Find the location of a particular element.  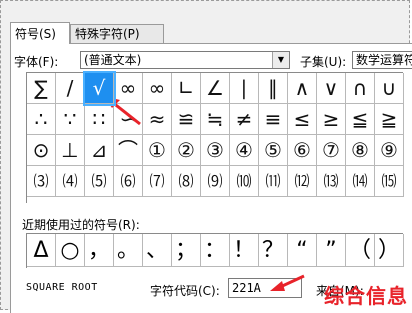

tab-symbols: 符号(S) is located at coordinates (40, 33).